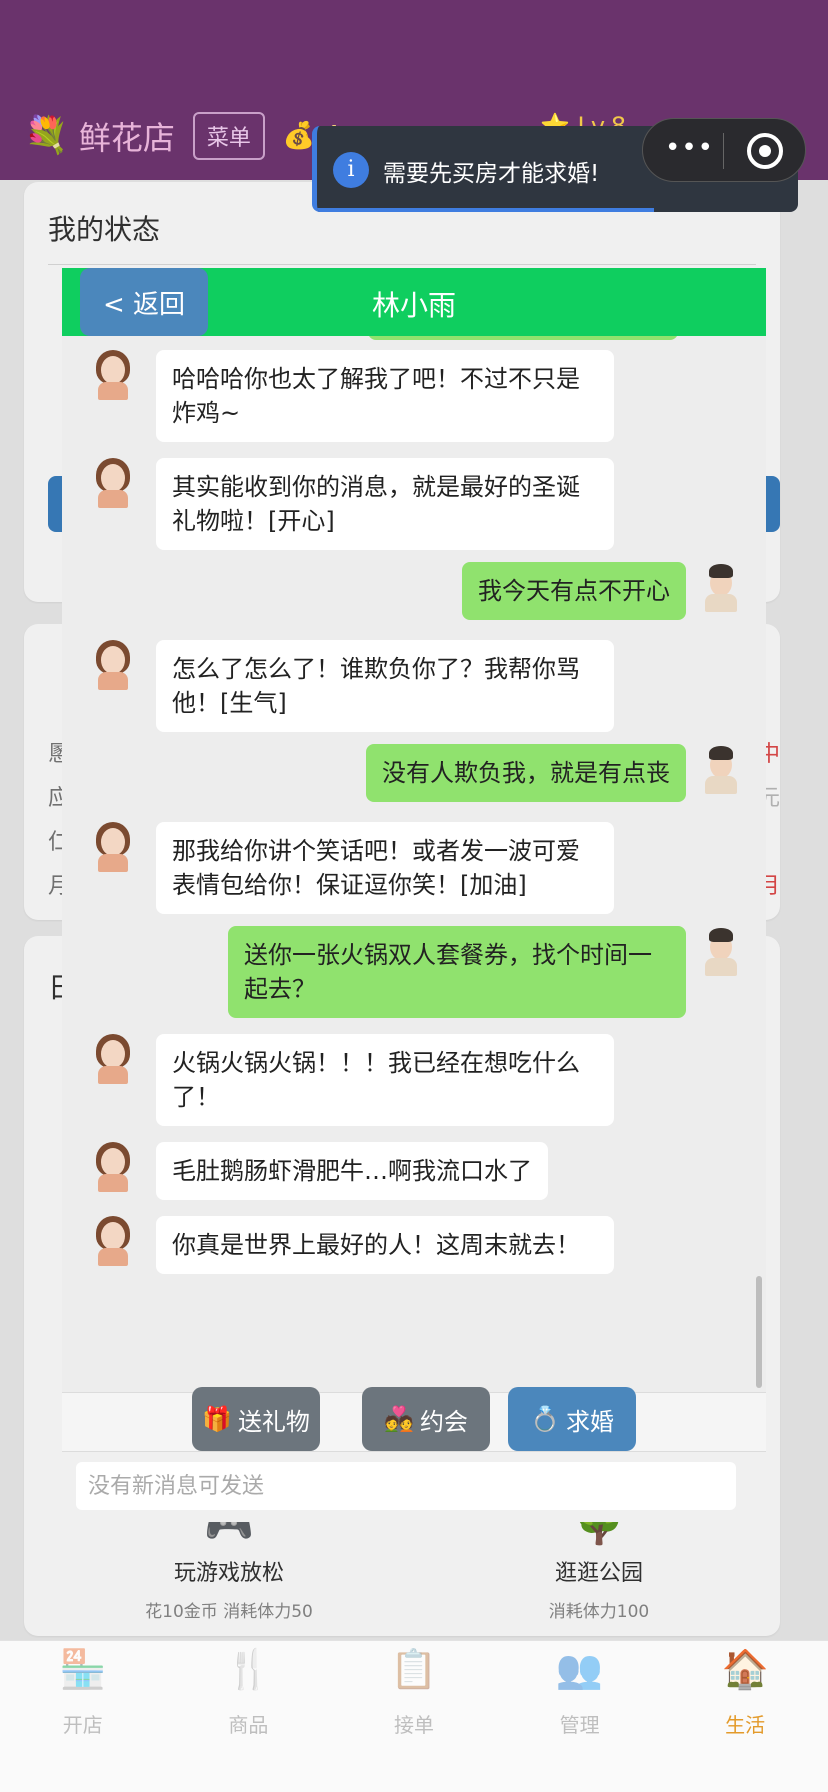 The height and width of the screenshot is (1792, 828). I want to click on chat-action-bar: 🎁 送礼物 💑 约会 💍 求婚, so click(414, 1419).